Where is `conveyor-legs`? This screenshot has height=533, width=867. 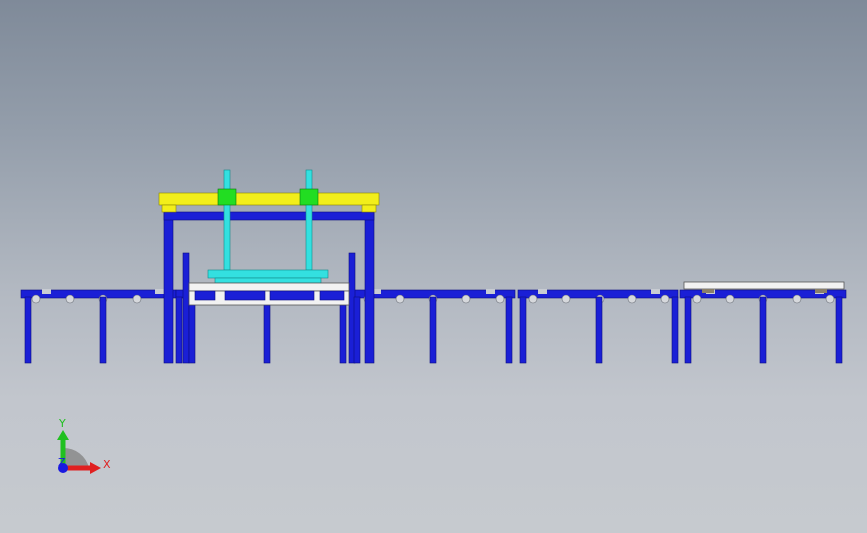
conveyor-legs is located at coordinates (433, 330).